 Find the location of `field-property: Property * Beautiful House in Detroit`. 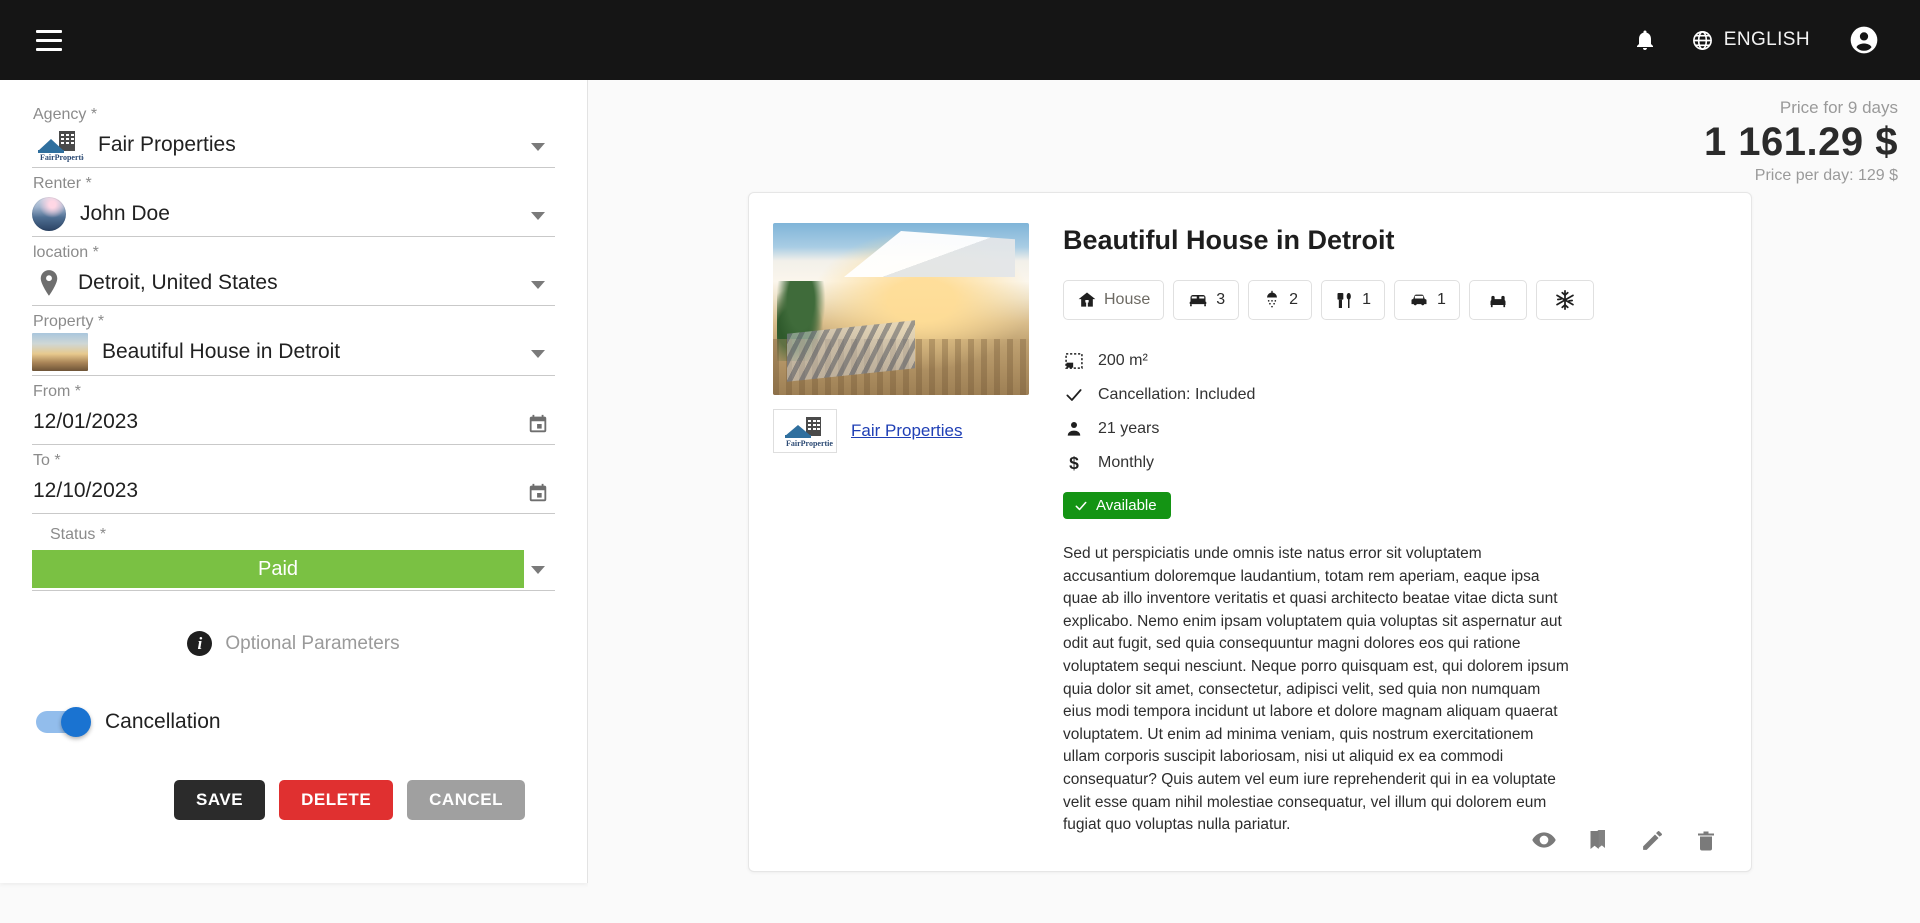

field-property: Property * Beautiful House in Detroit is located at coordinates (293, 344).